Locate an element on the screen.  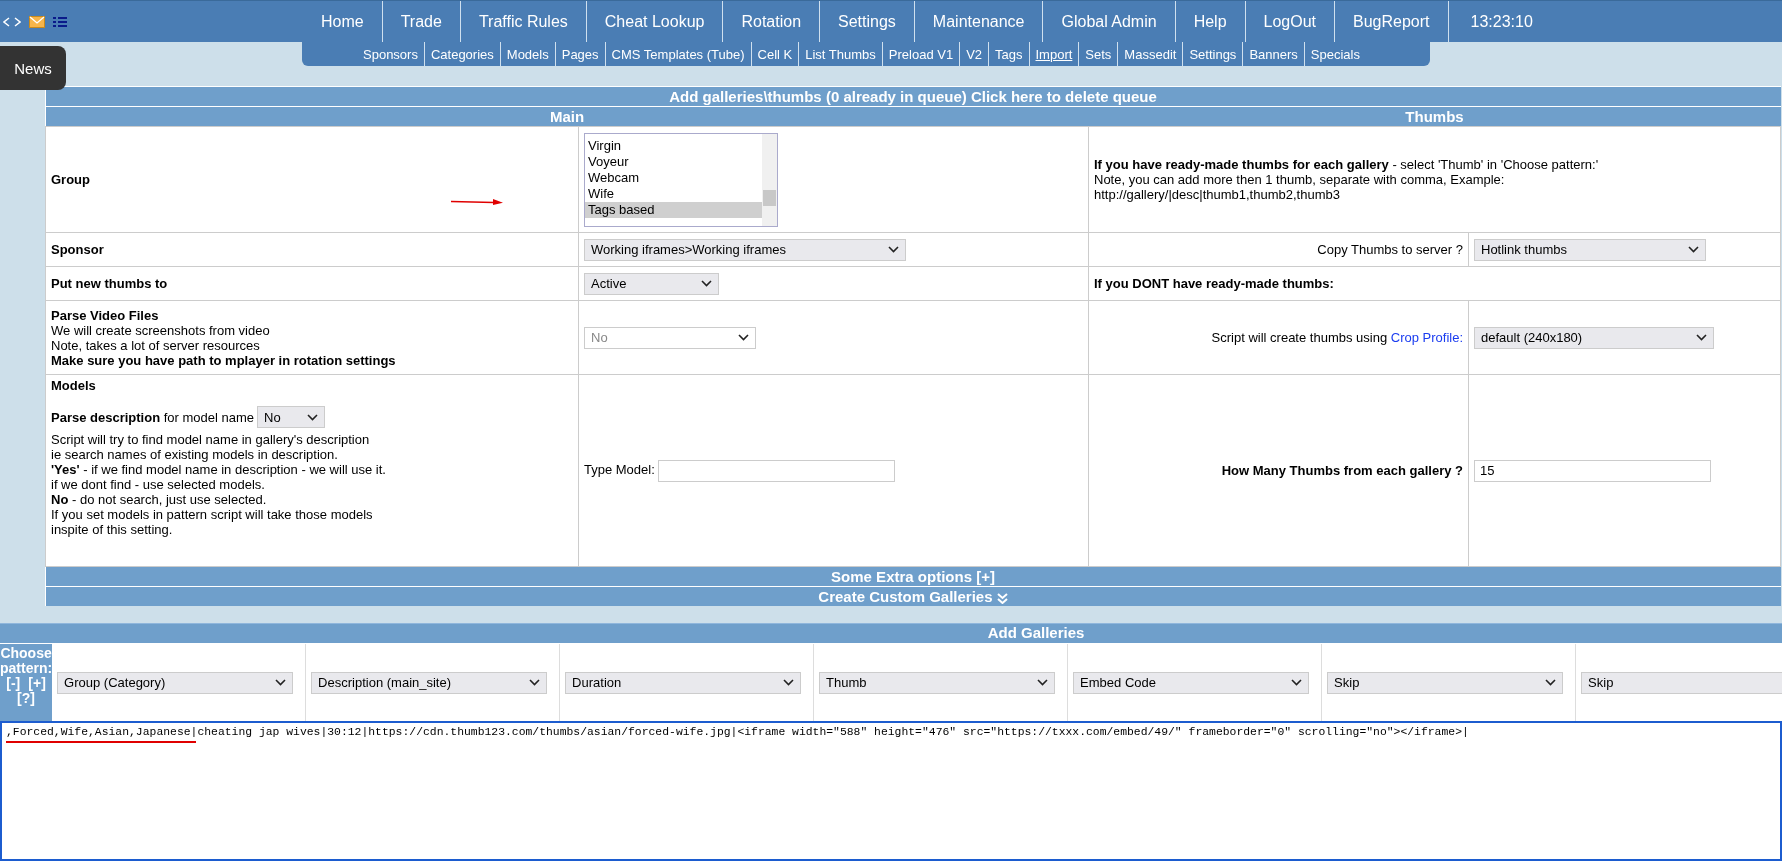
list-option: Wife is located at coordinates (673, 193).